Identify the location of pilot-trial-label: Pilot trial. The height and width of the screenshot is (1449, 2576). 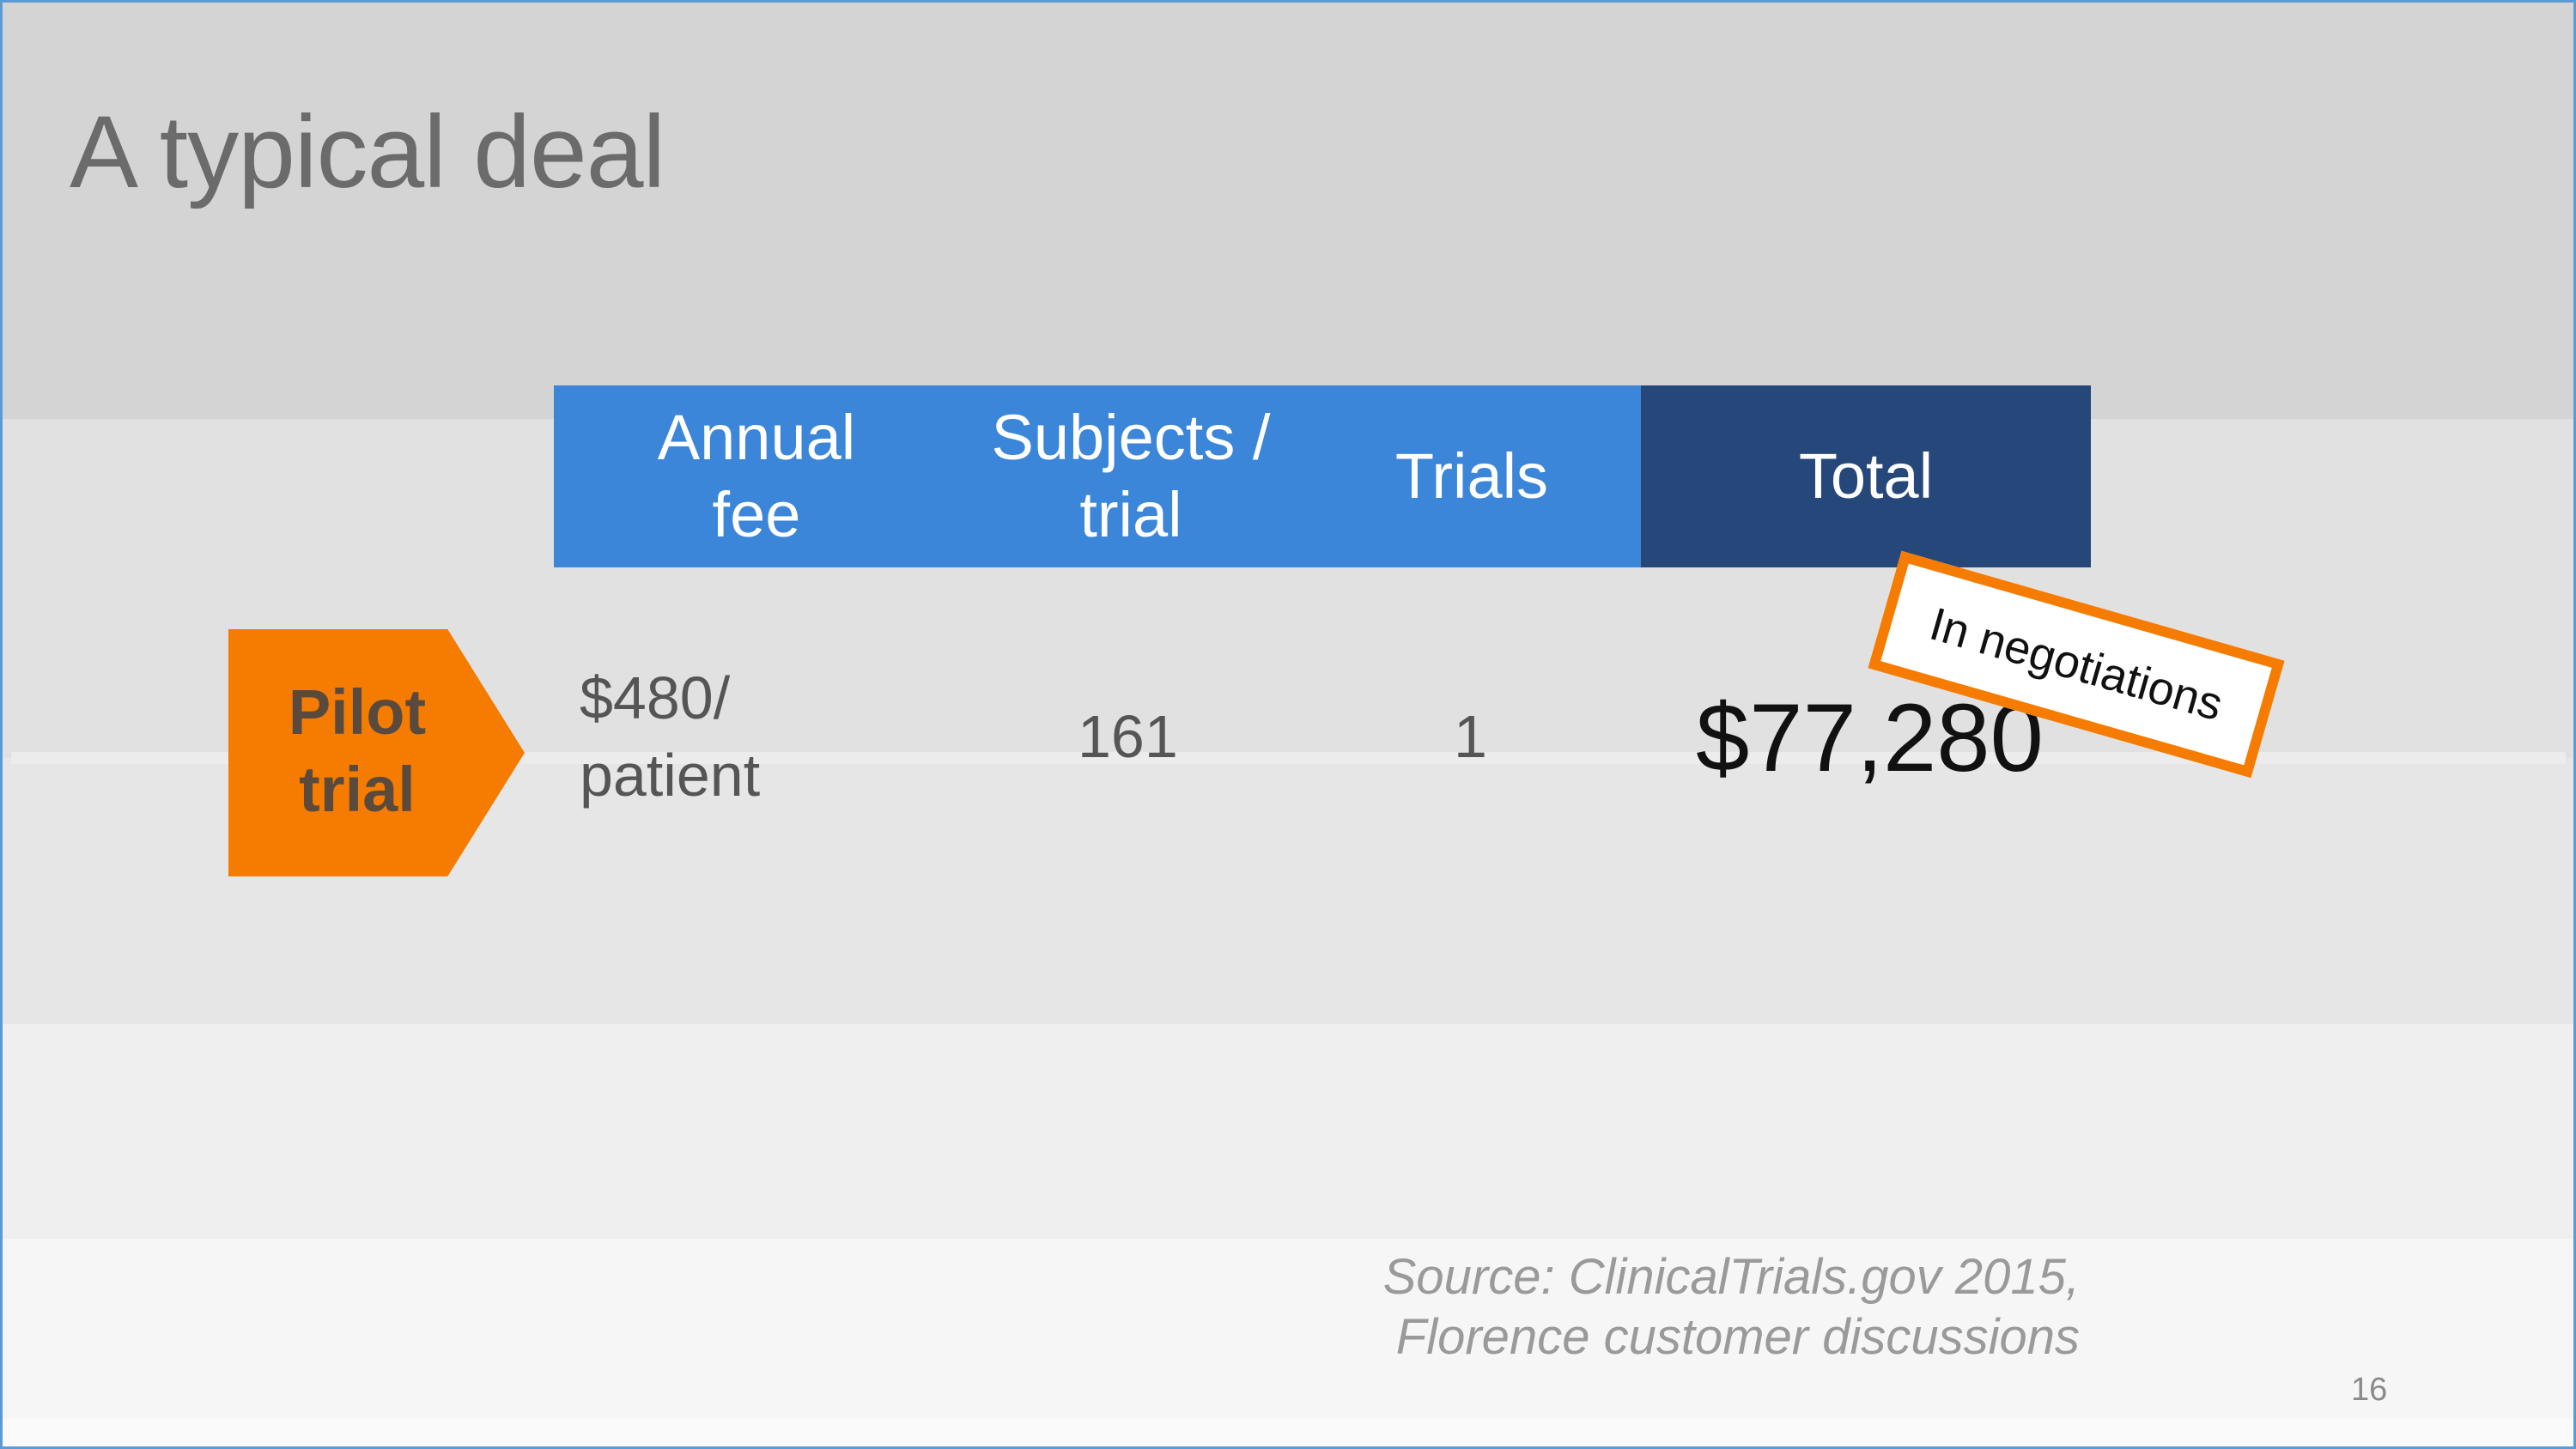
(357, 751).